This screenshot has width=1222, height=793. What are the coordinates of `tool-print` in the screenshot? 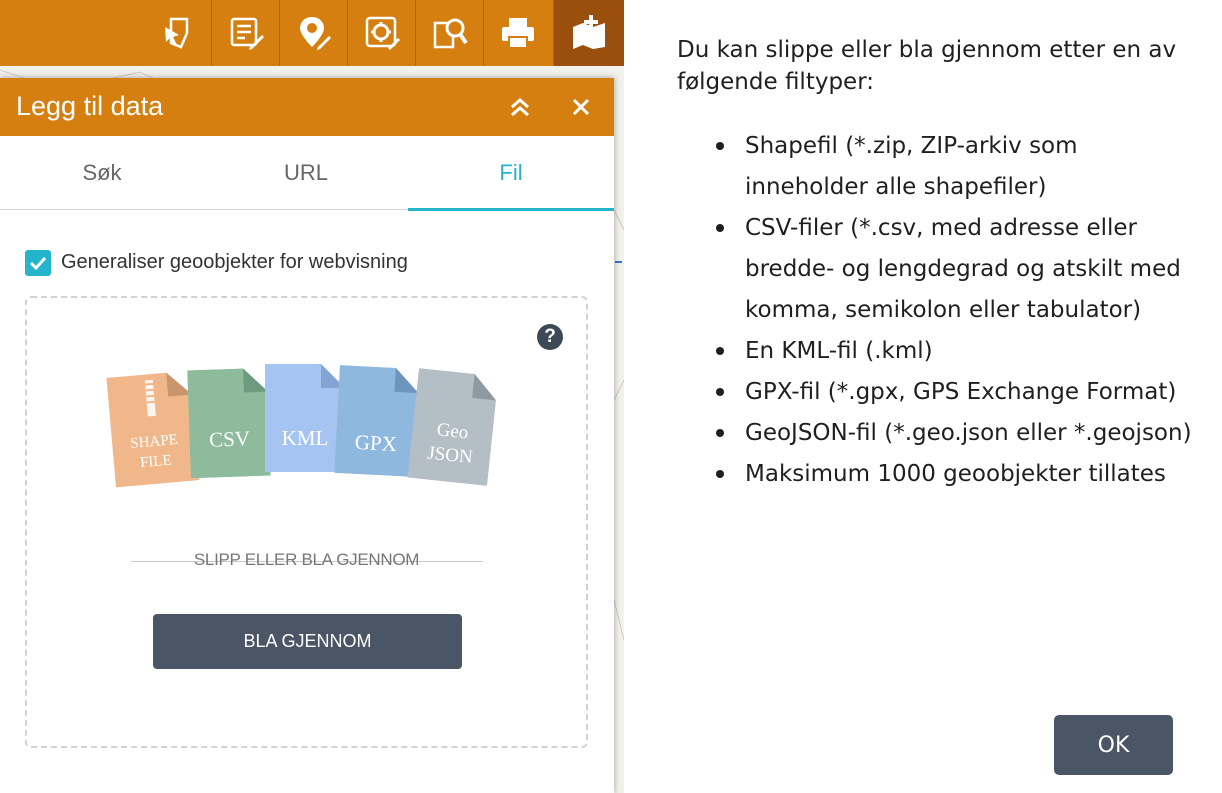 It's located at (517, 33).